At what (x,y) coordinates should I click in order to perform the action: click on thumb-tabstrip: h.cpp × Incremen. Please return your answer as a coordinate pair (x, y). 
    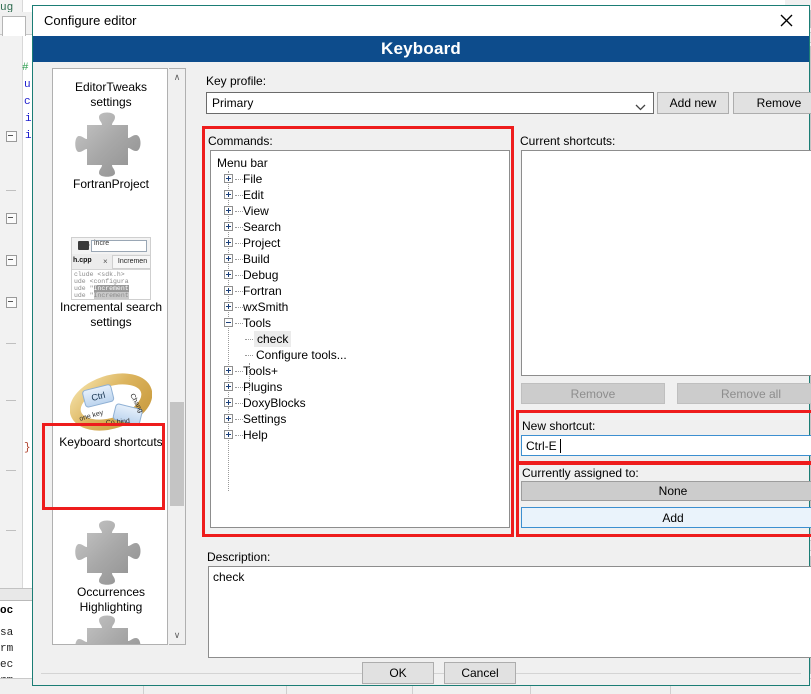
    Looking at the image, I should click on (111, 262).